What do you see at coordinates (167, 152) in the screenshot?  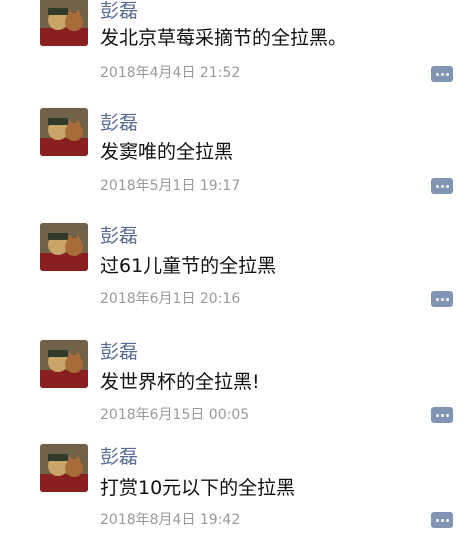 I see `post-content: 发窦唯的全拉黑` at bounding box center [167, 152].